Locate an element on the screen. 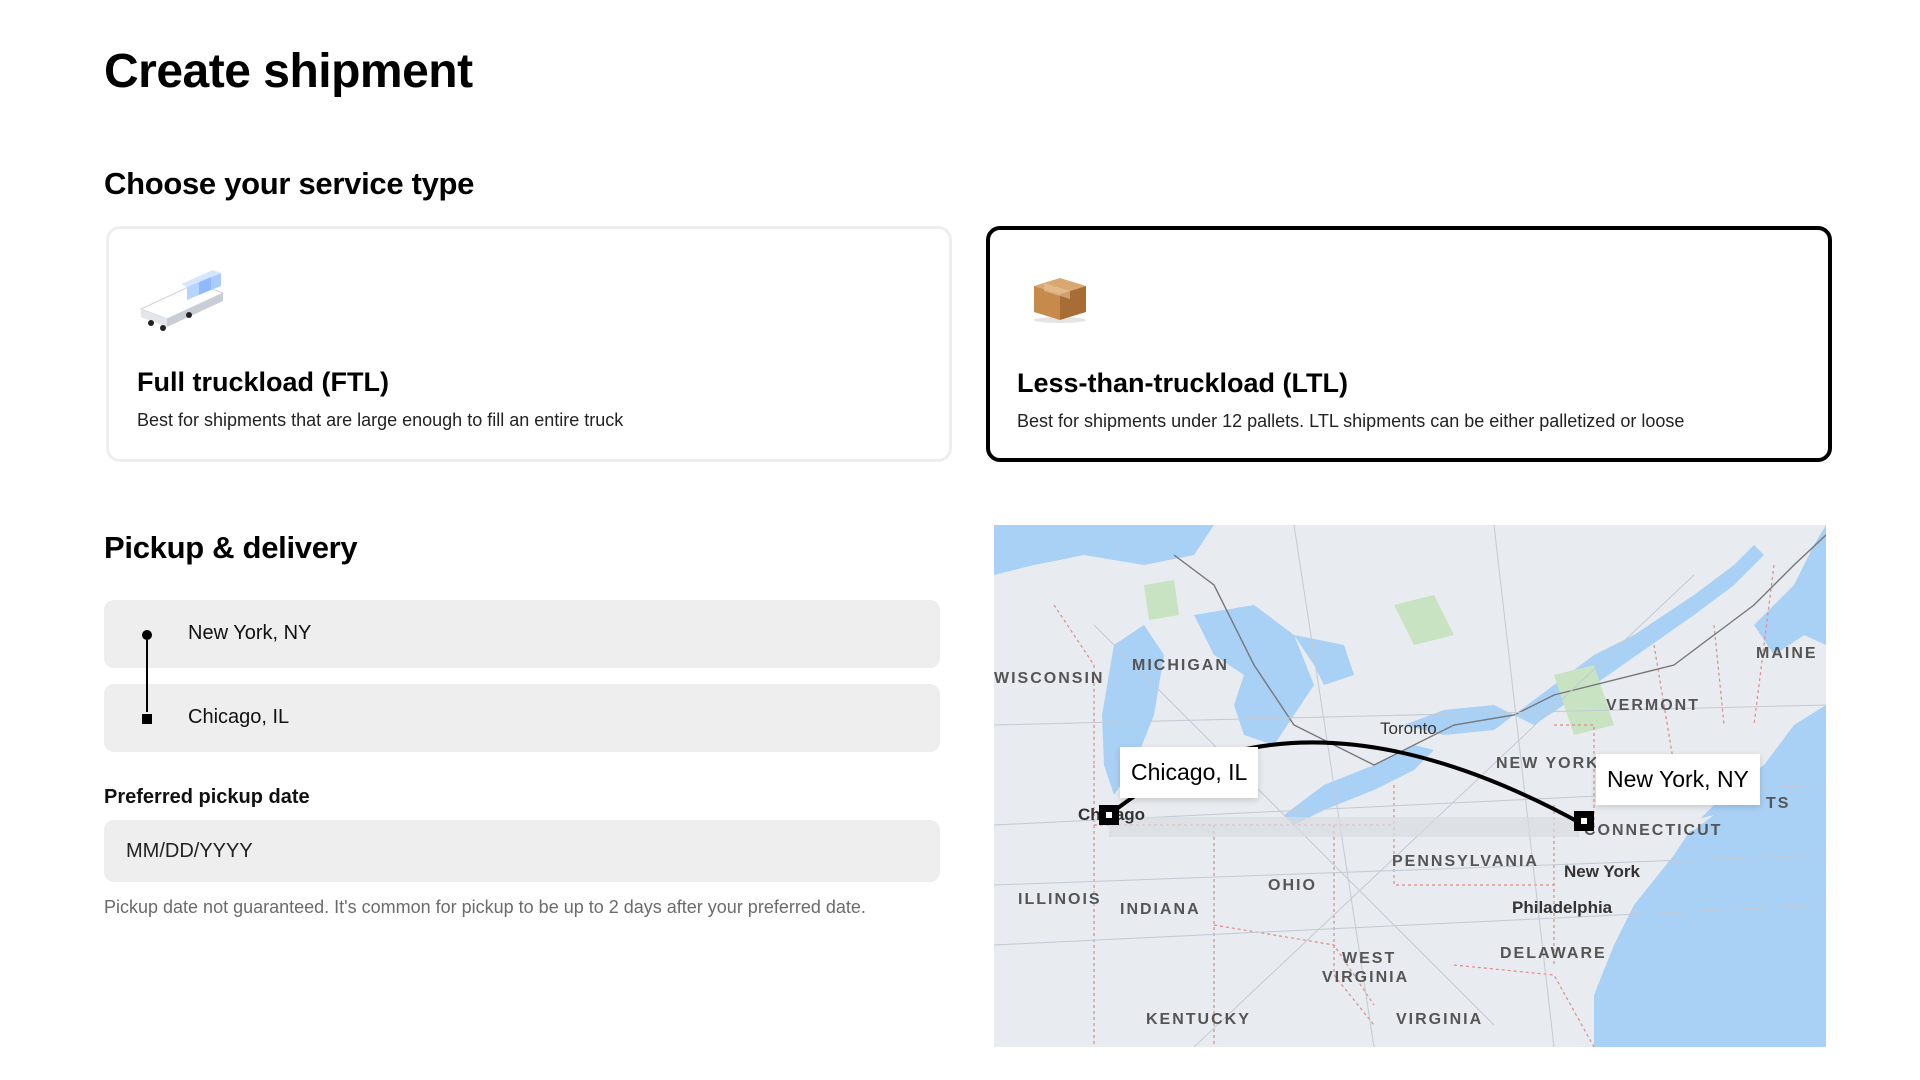 Image resolution: width=1920 pixels, height=1080 pixels. route-connector is located at coordinates (147, 676).